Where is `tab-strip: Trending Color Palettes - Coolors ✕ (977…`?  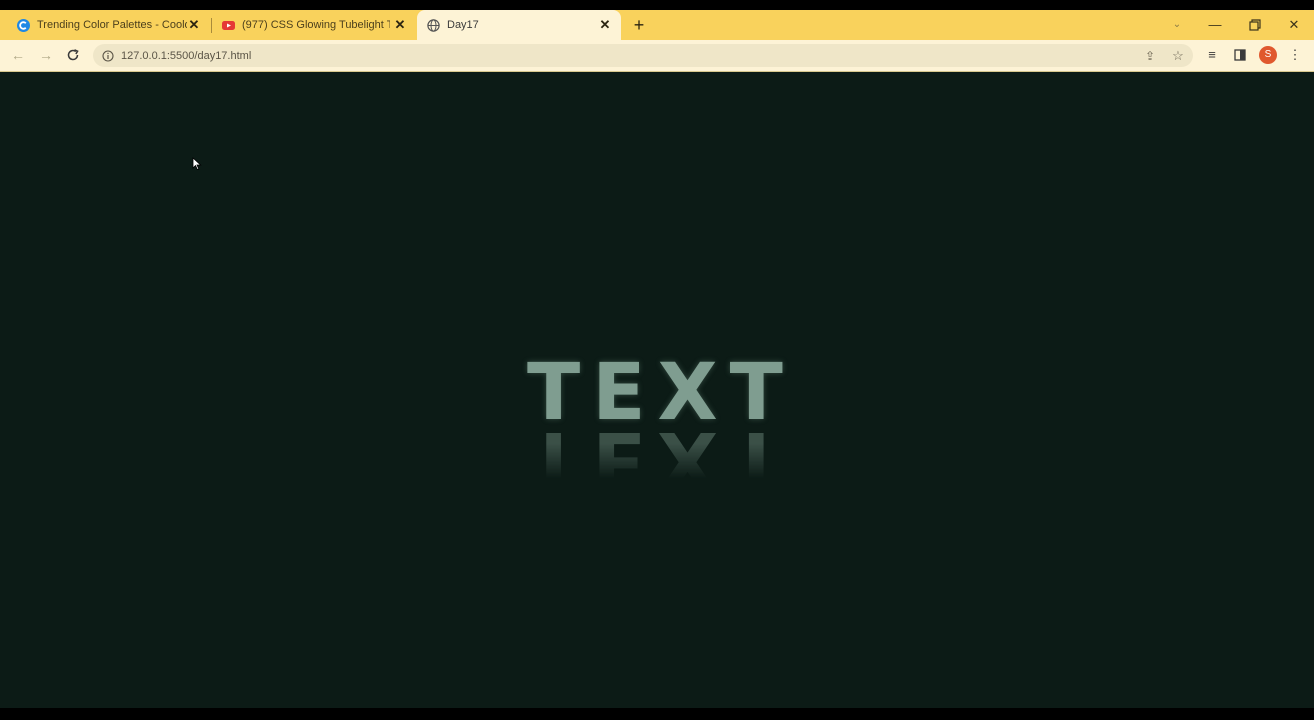
tab-strip: Trending Color Palettes - Coolors ✕ (977… is located at coordinates (657, 25).